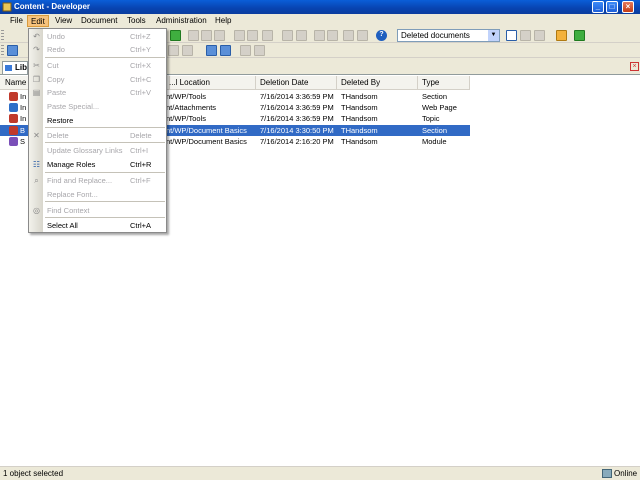 The image size is (640, 480). Describe the element at coordinates (378, 83) in the screenshot. I see `column-deleted-by: Deleted By` at that location.